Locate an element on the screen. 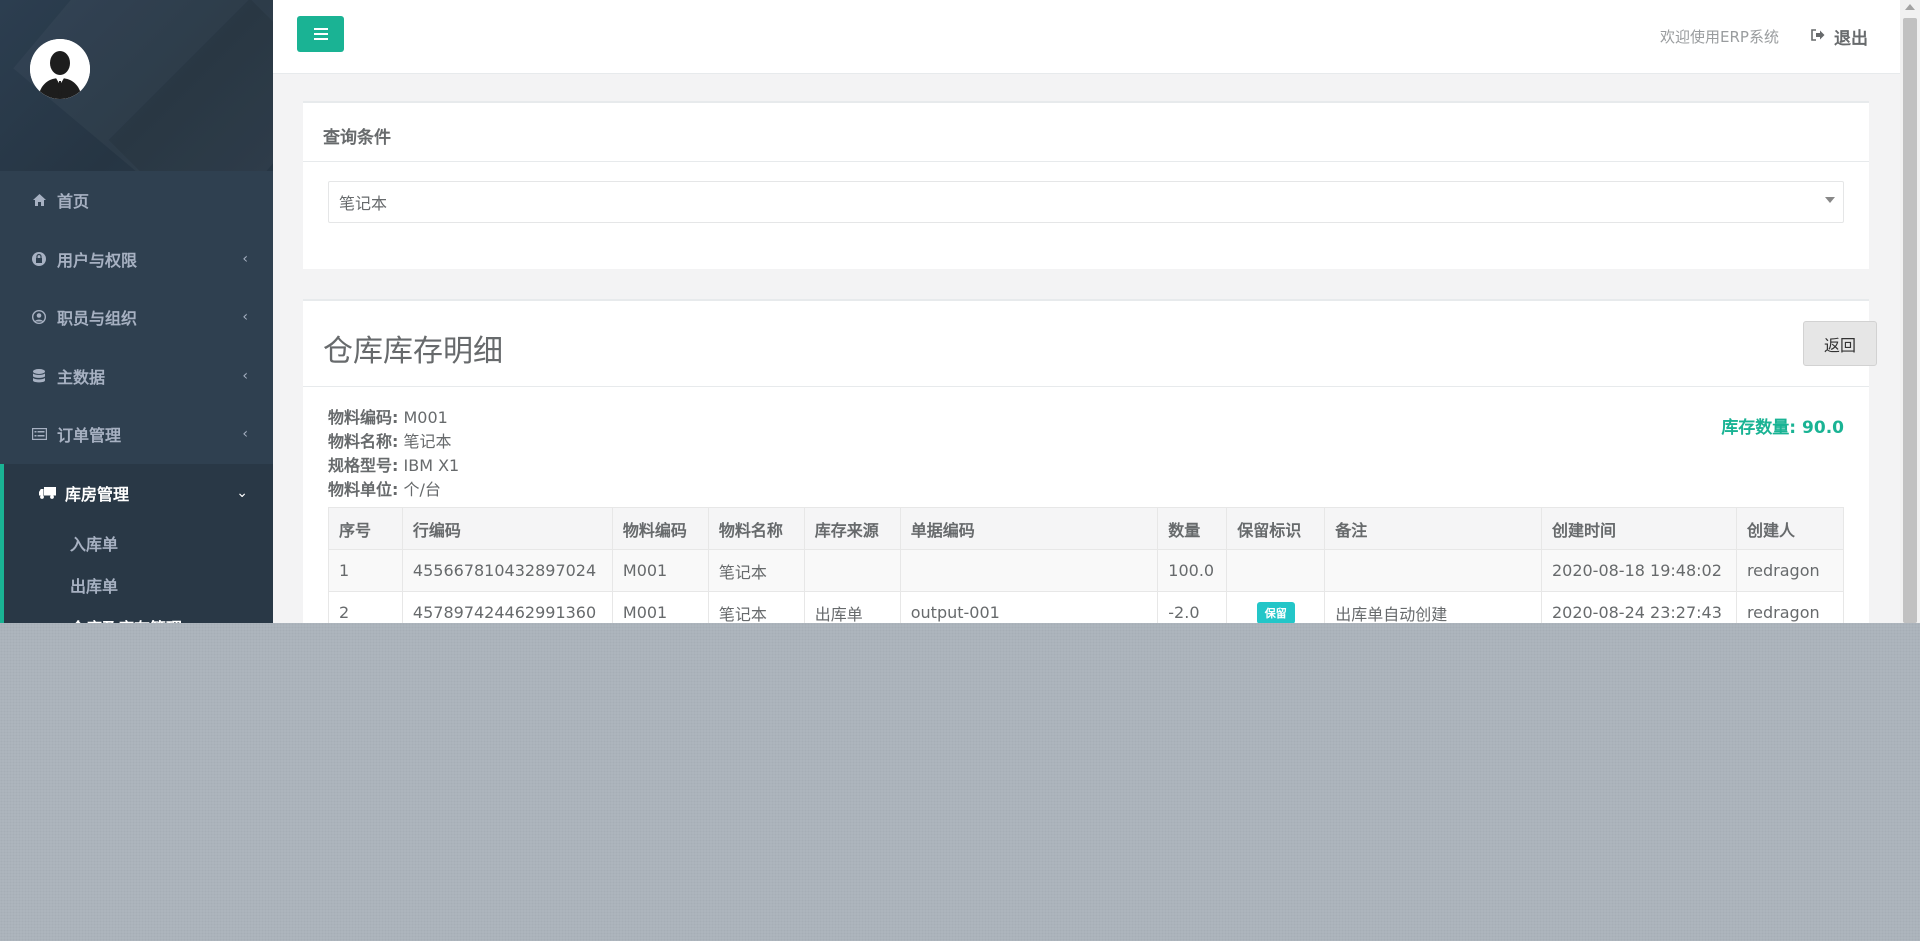 The width and height of the screenshot is (1920, 941). cell-remark is located at coordinates (1433, 570).